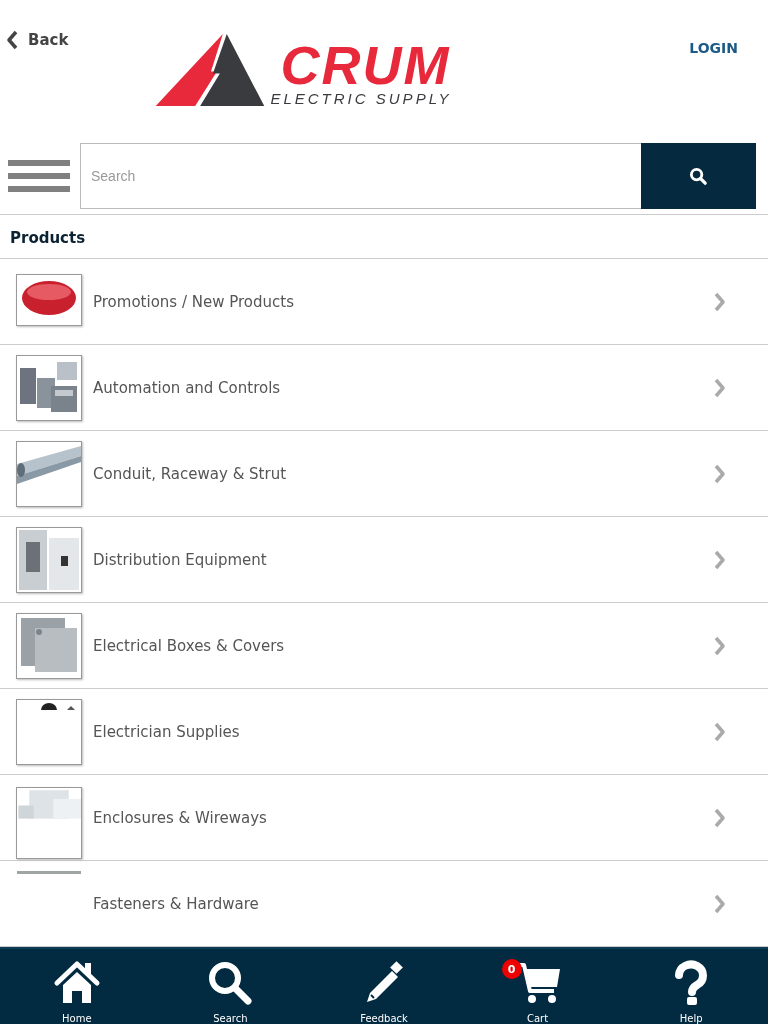 Image resolution: width=768 pixels, height=1024 pixels. I want to click on category-item: Distribution Equipment, so click(384, 560).